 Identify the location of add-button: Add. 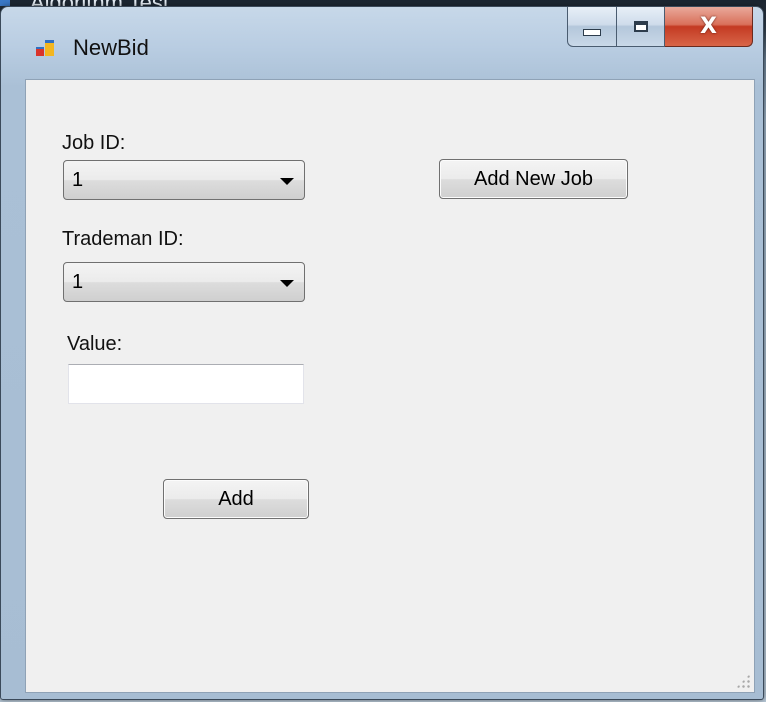
(236, 499).